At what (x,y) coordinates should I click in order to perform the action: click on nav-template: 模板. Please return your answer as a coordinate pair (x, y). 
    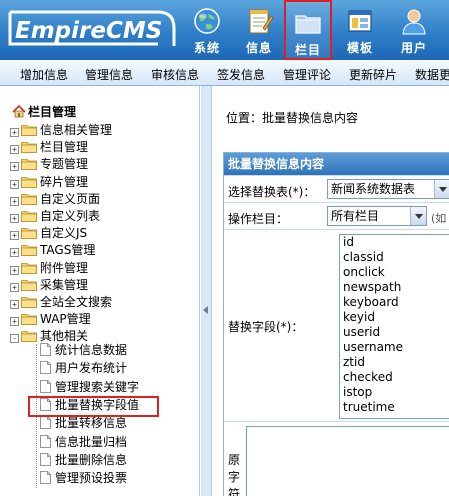
    Looking at the image, I should click on (360, 30).